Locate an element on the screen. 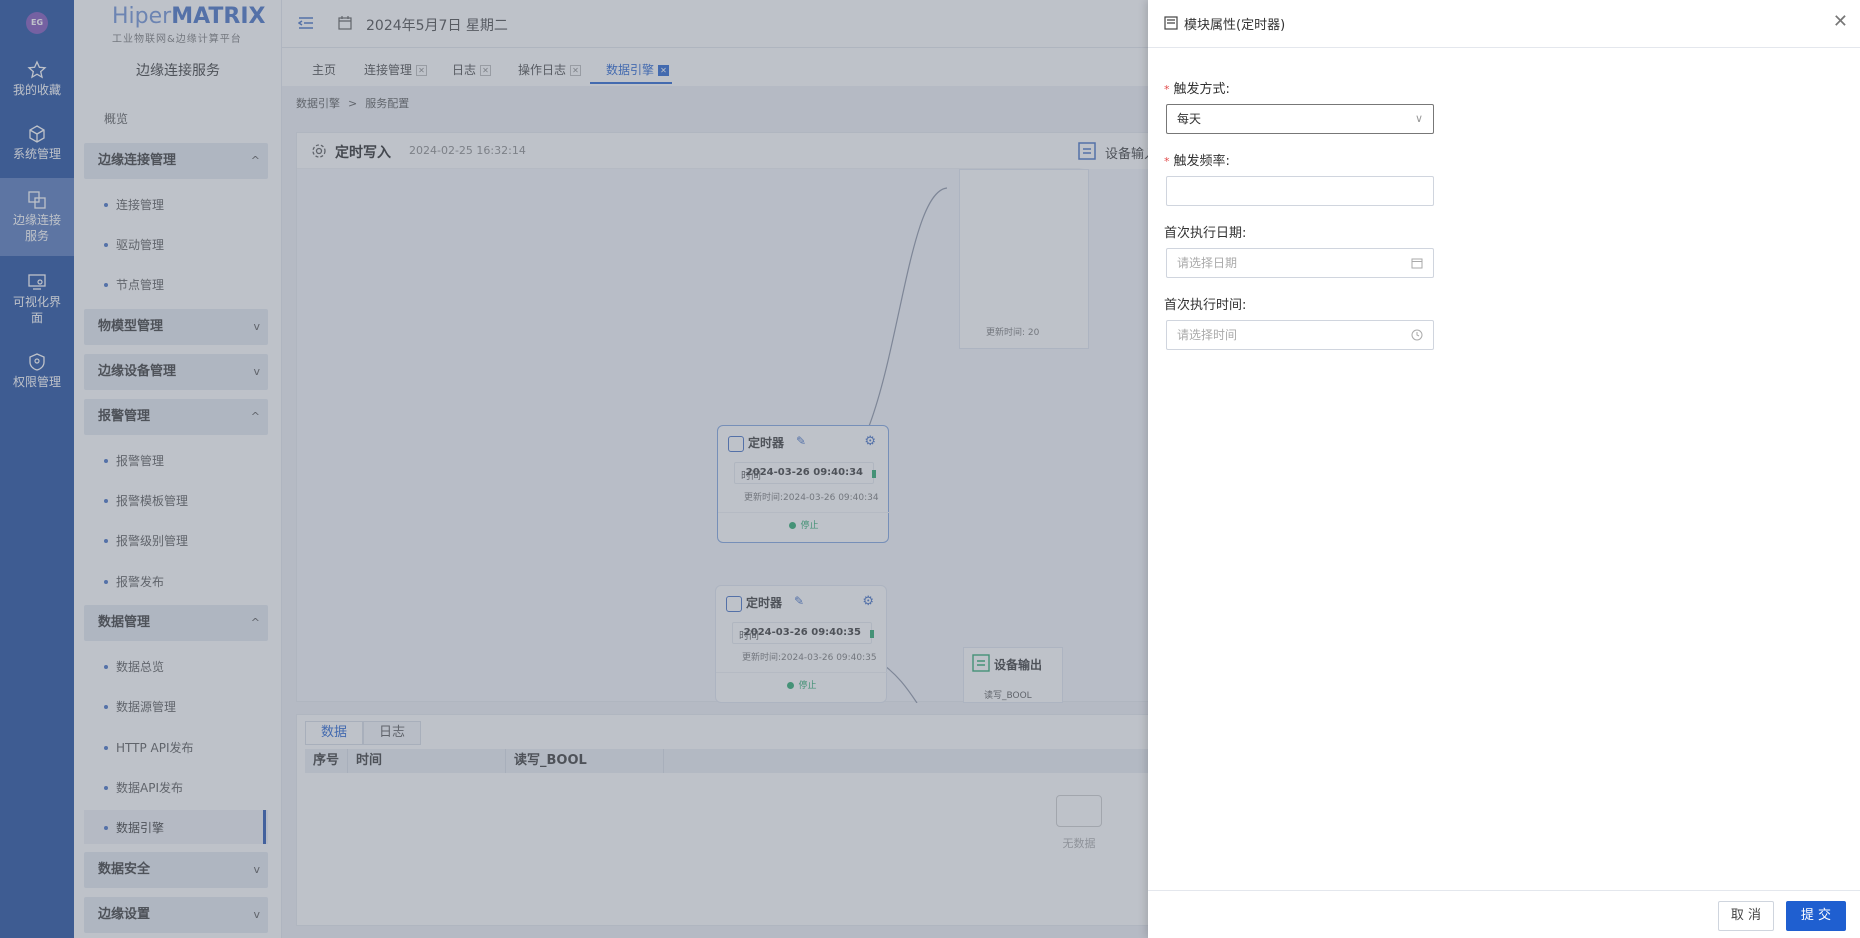 Image resolution: width=1860 pixels, height=938 pixels. time-placeholder: 请选择时间 is located at coordinates (1207, 335).